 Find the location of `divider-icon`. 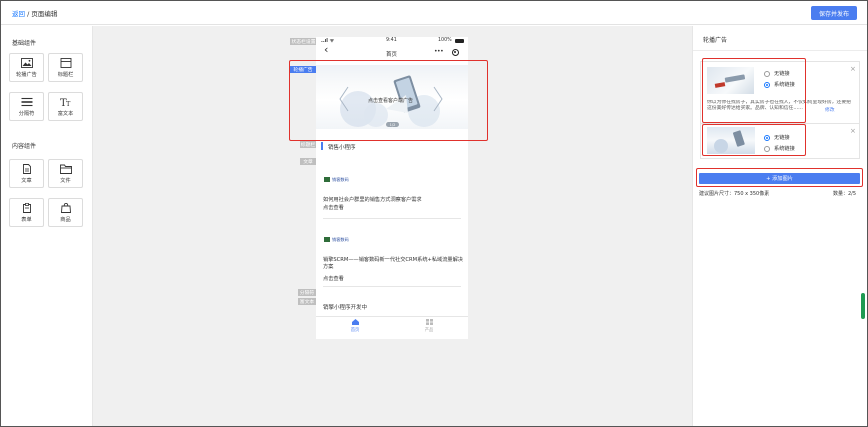

divider-icon is located at coordinates (26, 101).